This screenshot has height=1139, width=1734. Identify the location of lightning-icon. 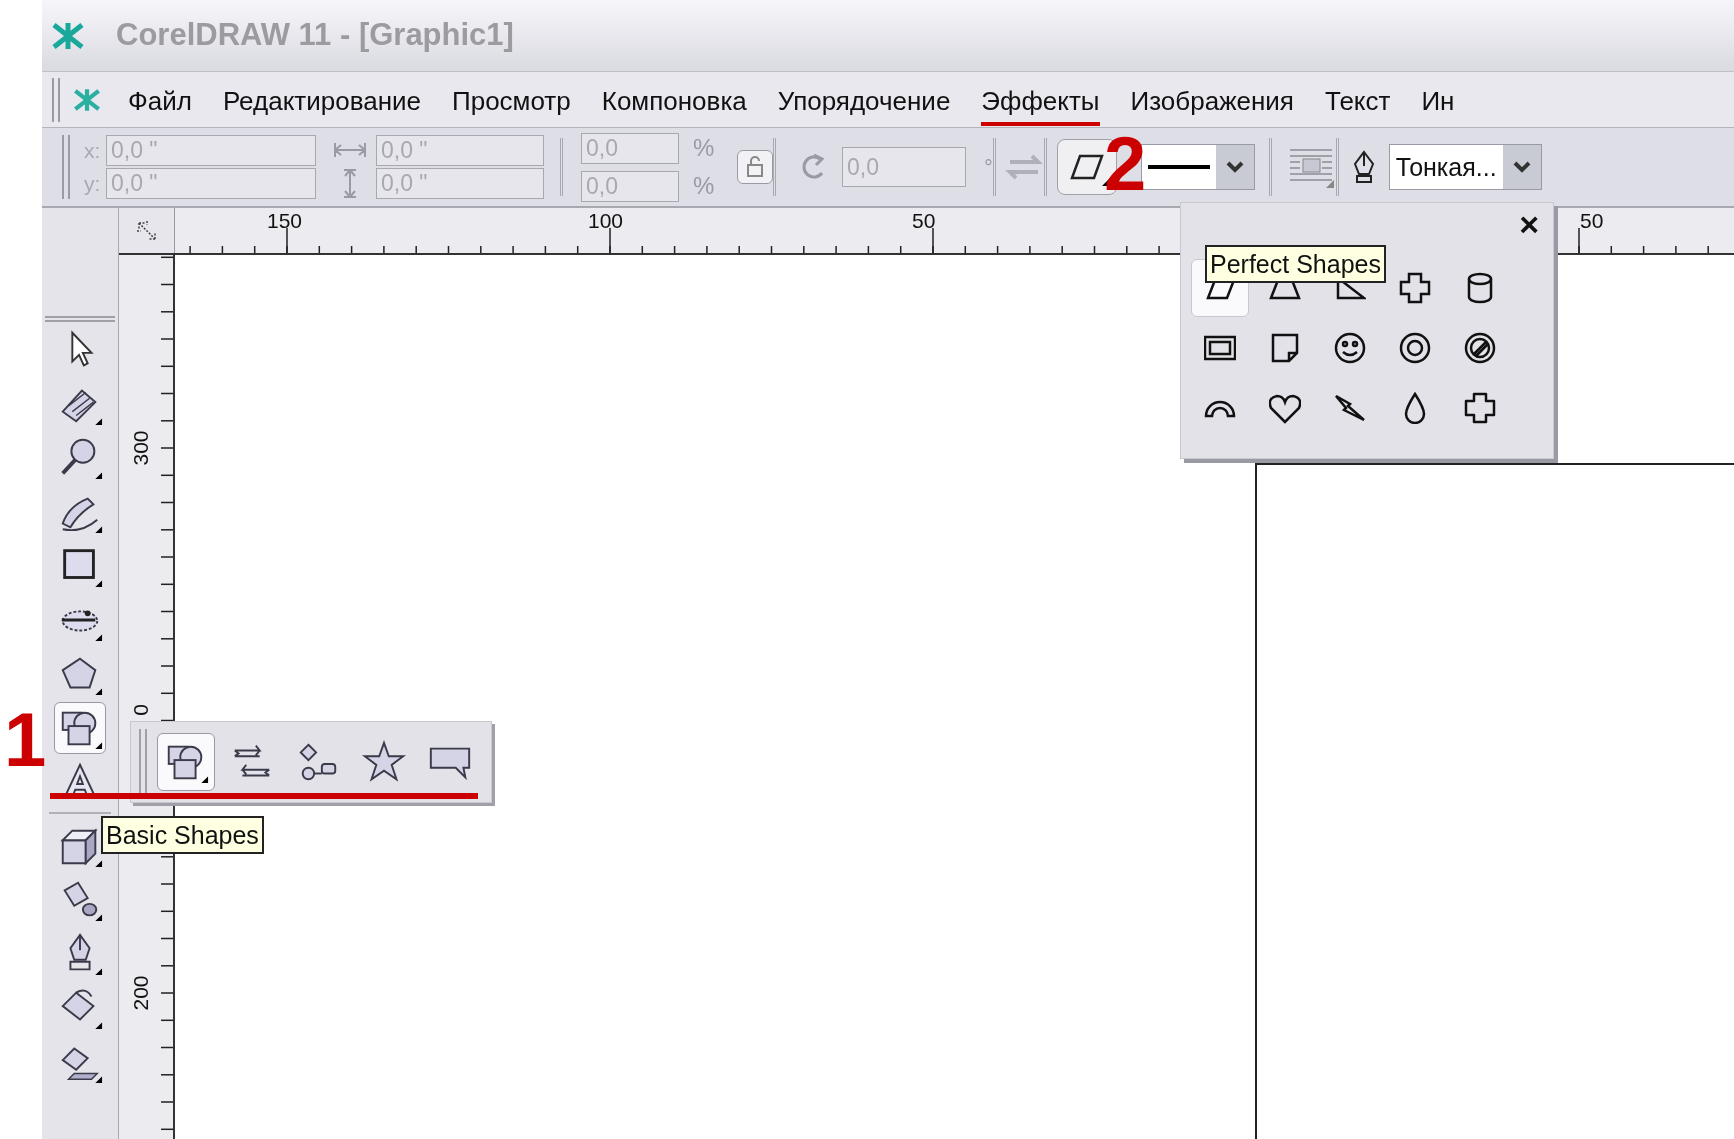
(1350, 408).